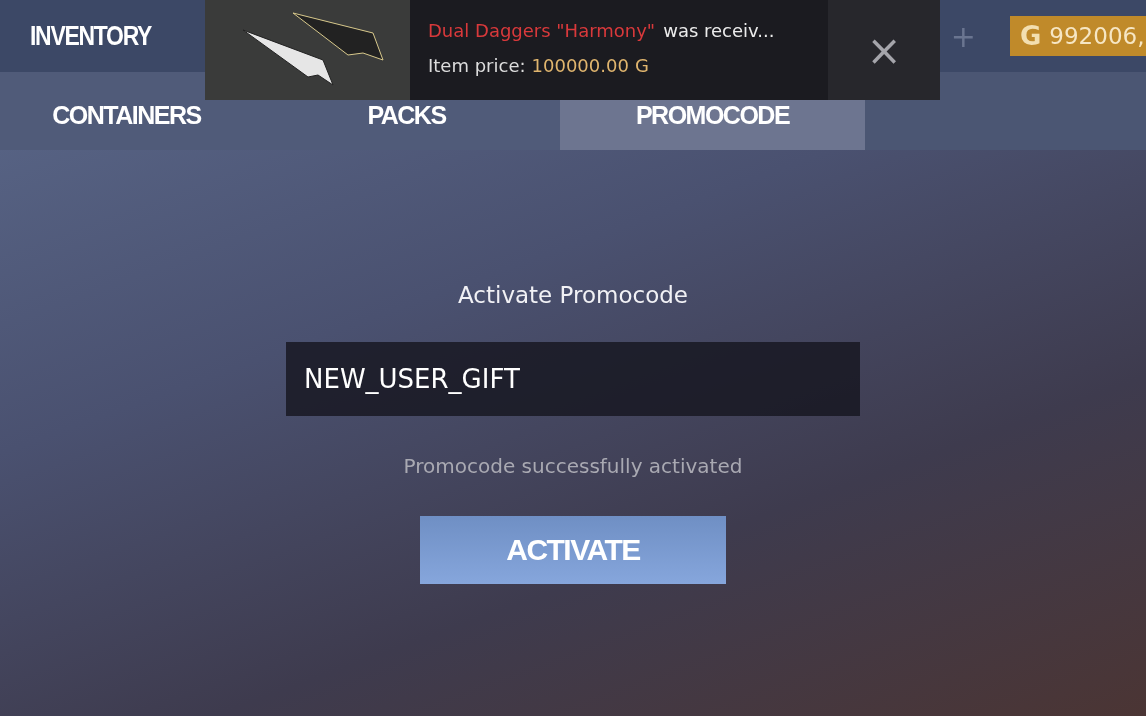  What do you see at coordinates (573, 466) in the screenshot?
I see `status-message: Promocode successfully activated` at bounding box center [573, 466].